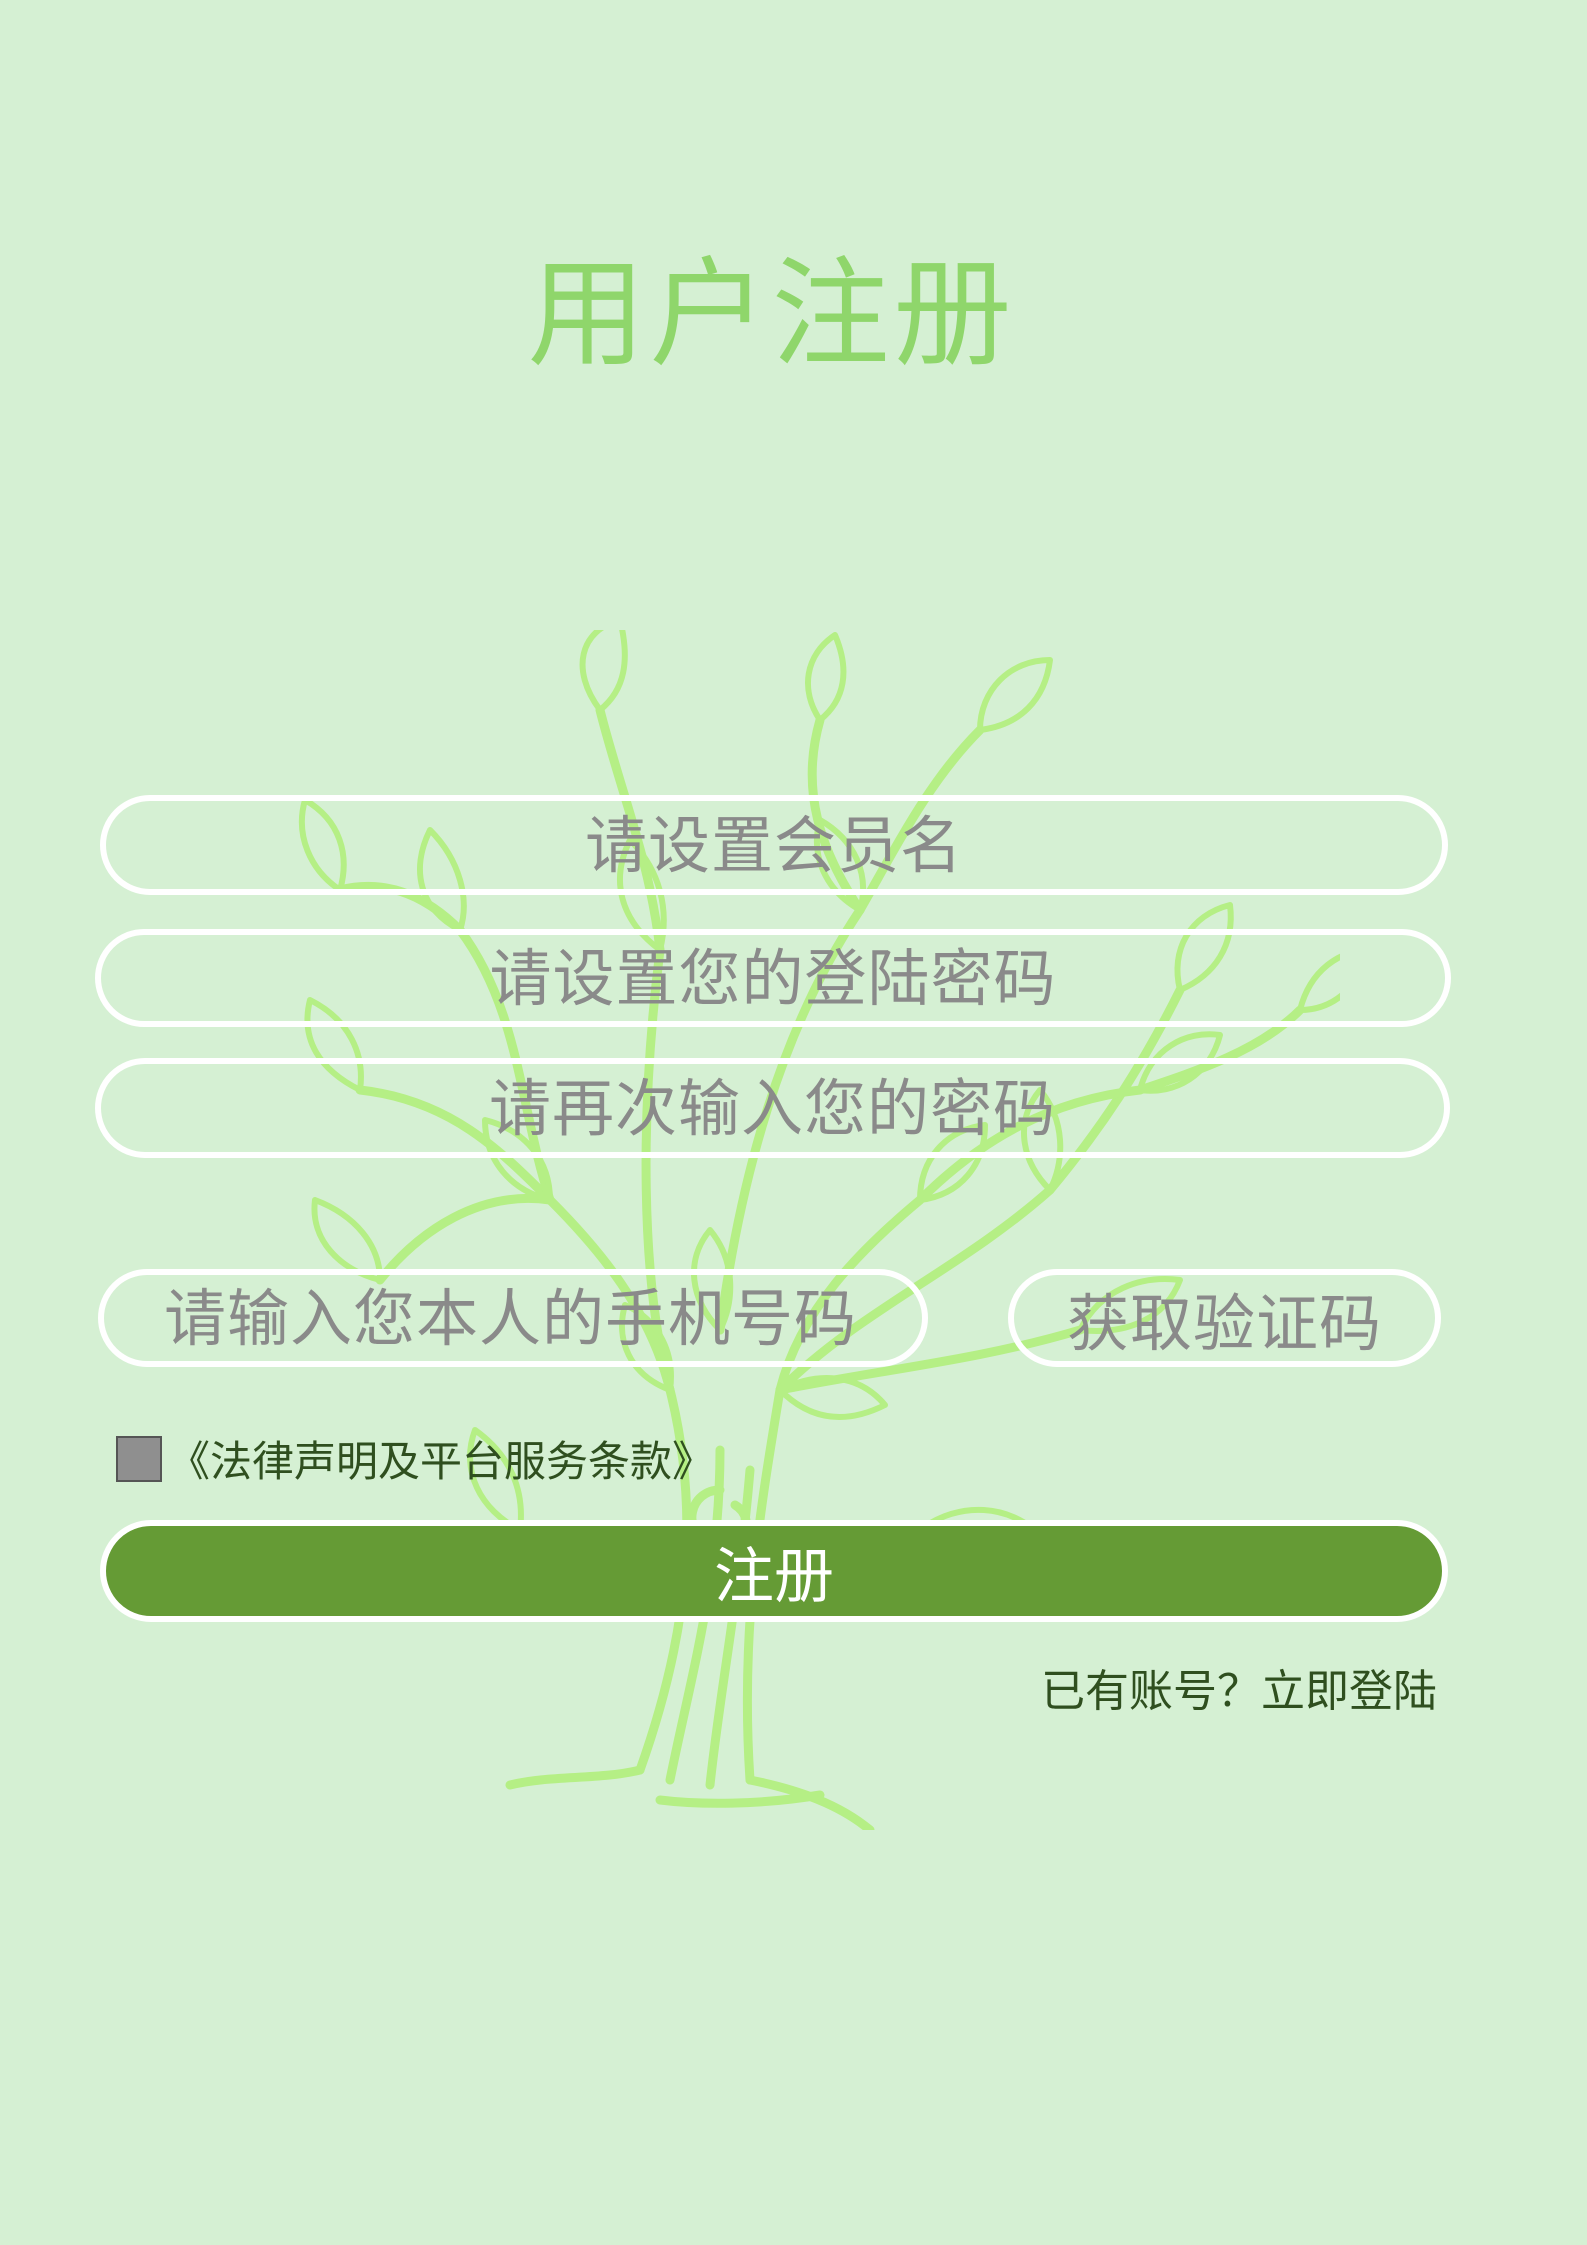 The height and width of the screenshot is (2245, 1587). What do you see at coordinates (773, 978) in the screenshot?
I see `password-input` at bounding box center [773, 978].